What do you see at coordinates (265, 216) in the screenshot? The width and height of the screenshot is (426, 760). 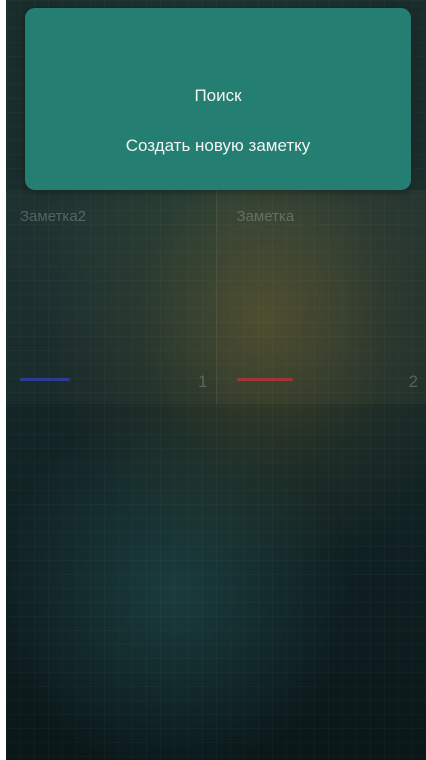 I see `note-title: Заметка` at bounding box center [265, 216].